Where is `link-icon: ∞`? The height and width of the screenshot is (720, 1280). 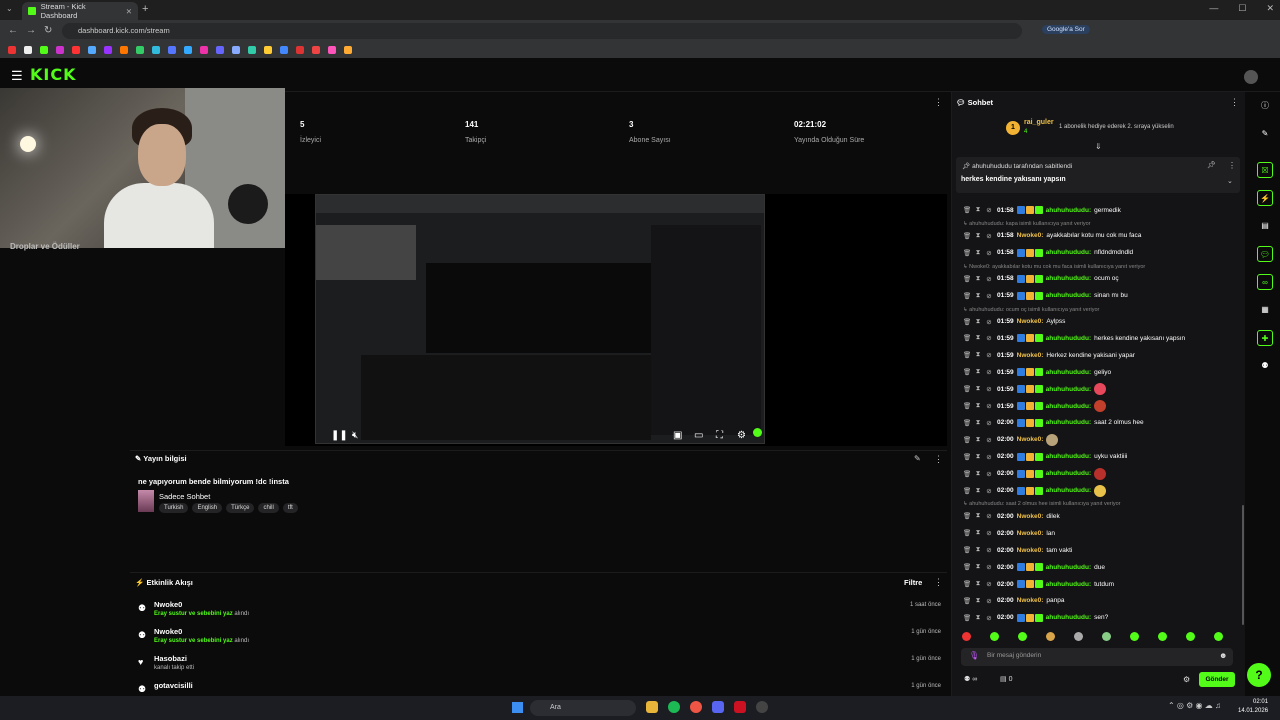
link-icon: ∞ is located at coordinates (1265, 282).